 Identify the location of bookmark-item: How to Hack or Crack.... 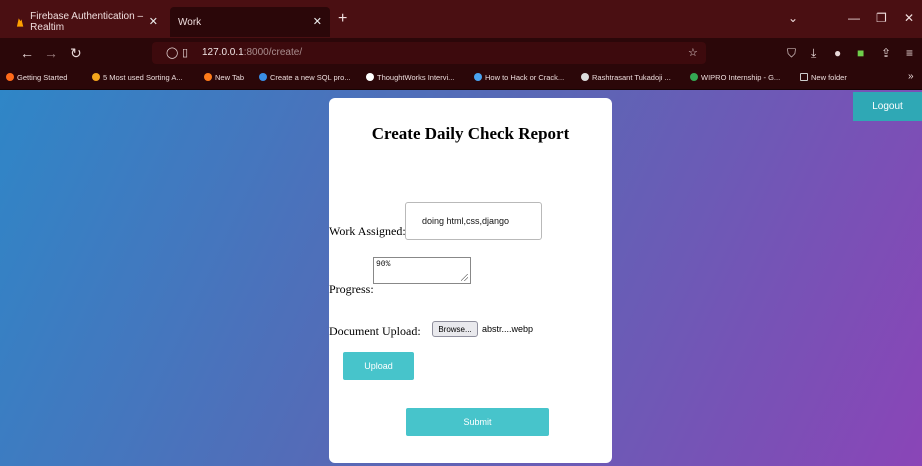
(519, 77).